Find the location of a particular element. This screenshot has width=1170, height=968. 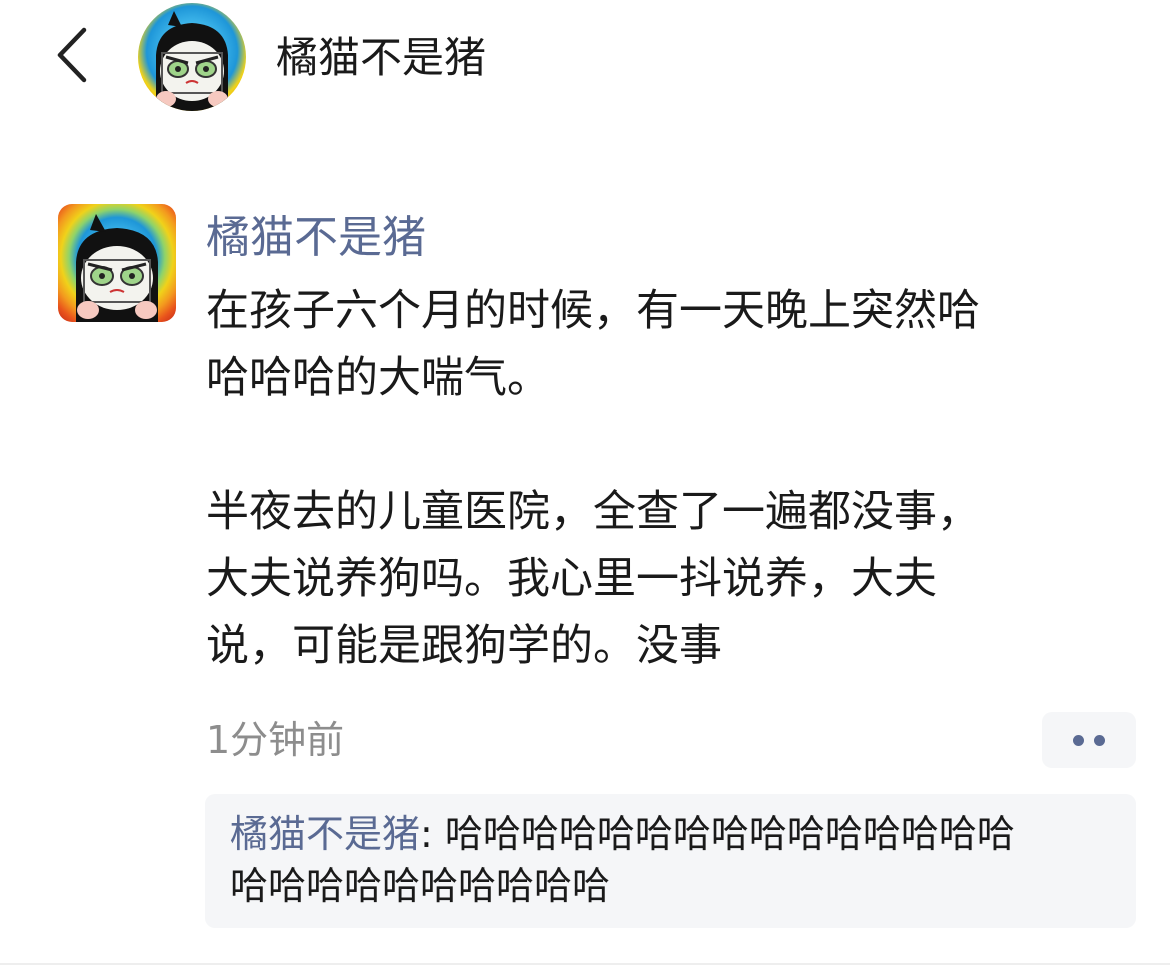

comment: 橘猫不是猪: 哈哈哈哈哈哈哈哈哈哈哈哈哈哈哈 哈哈哈哈哈哈哈哈哈哈 is located at coordinates (675, 860).